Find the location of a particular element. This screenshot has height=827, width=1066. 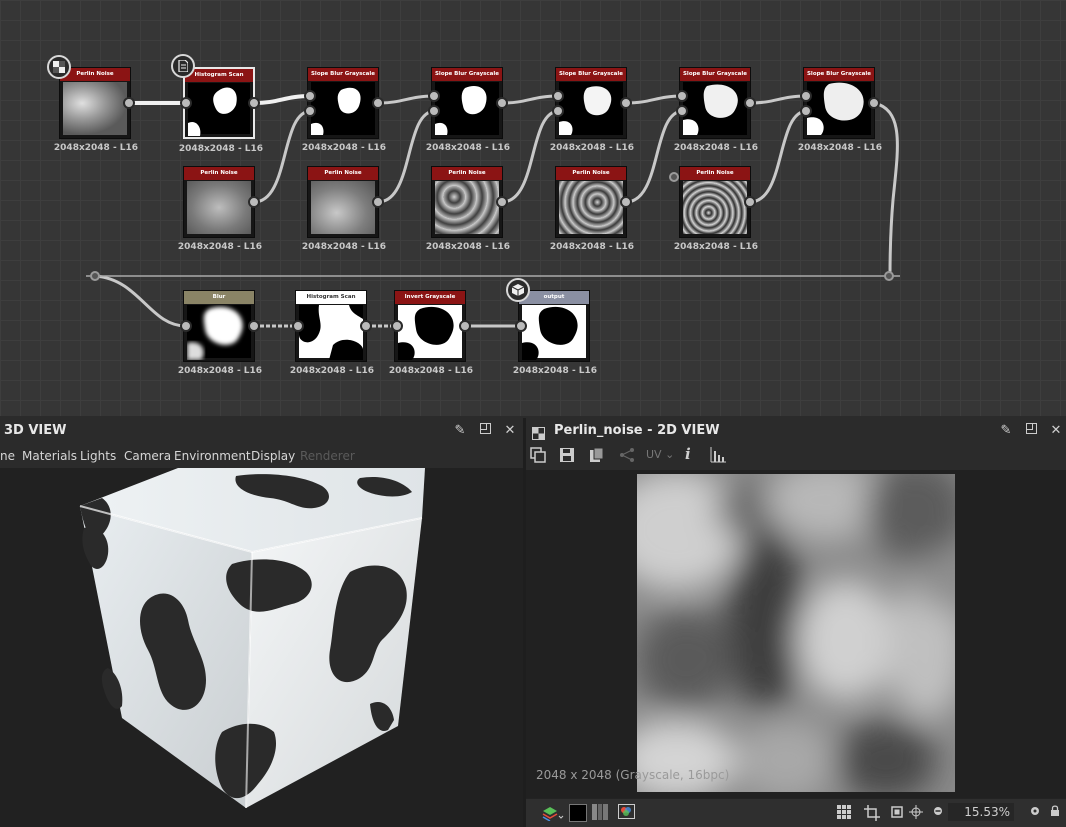

channels-icon is located at coordinates (627, 814).